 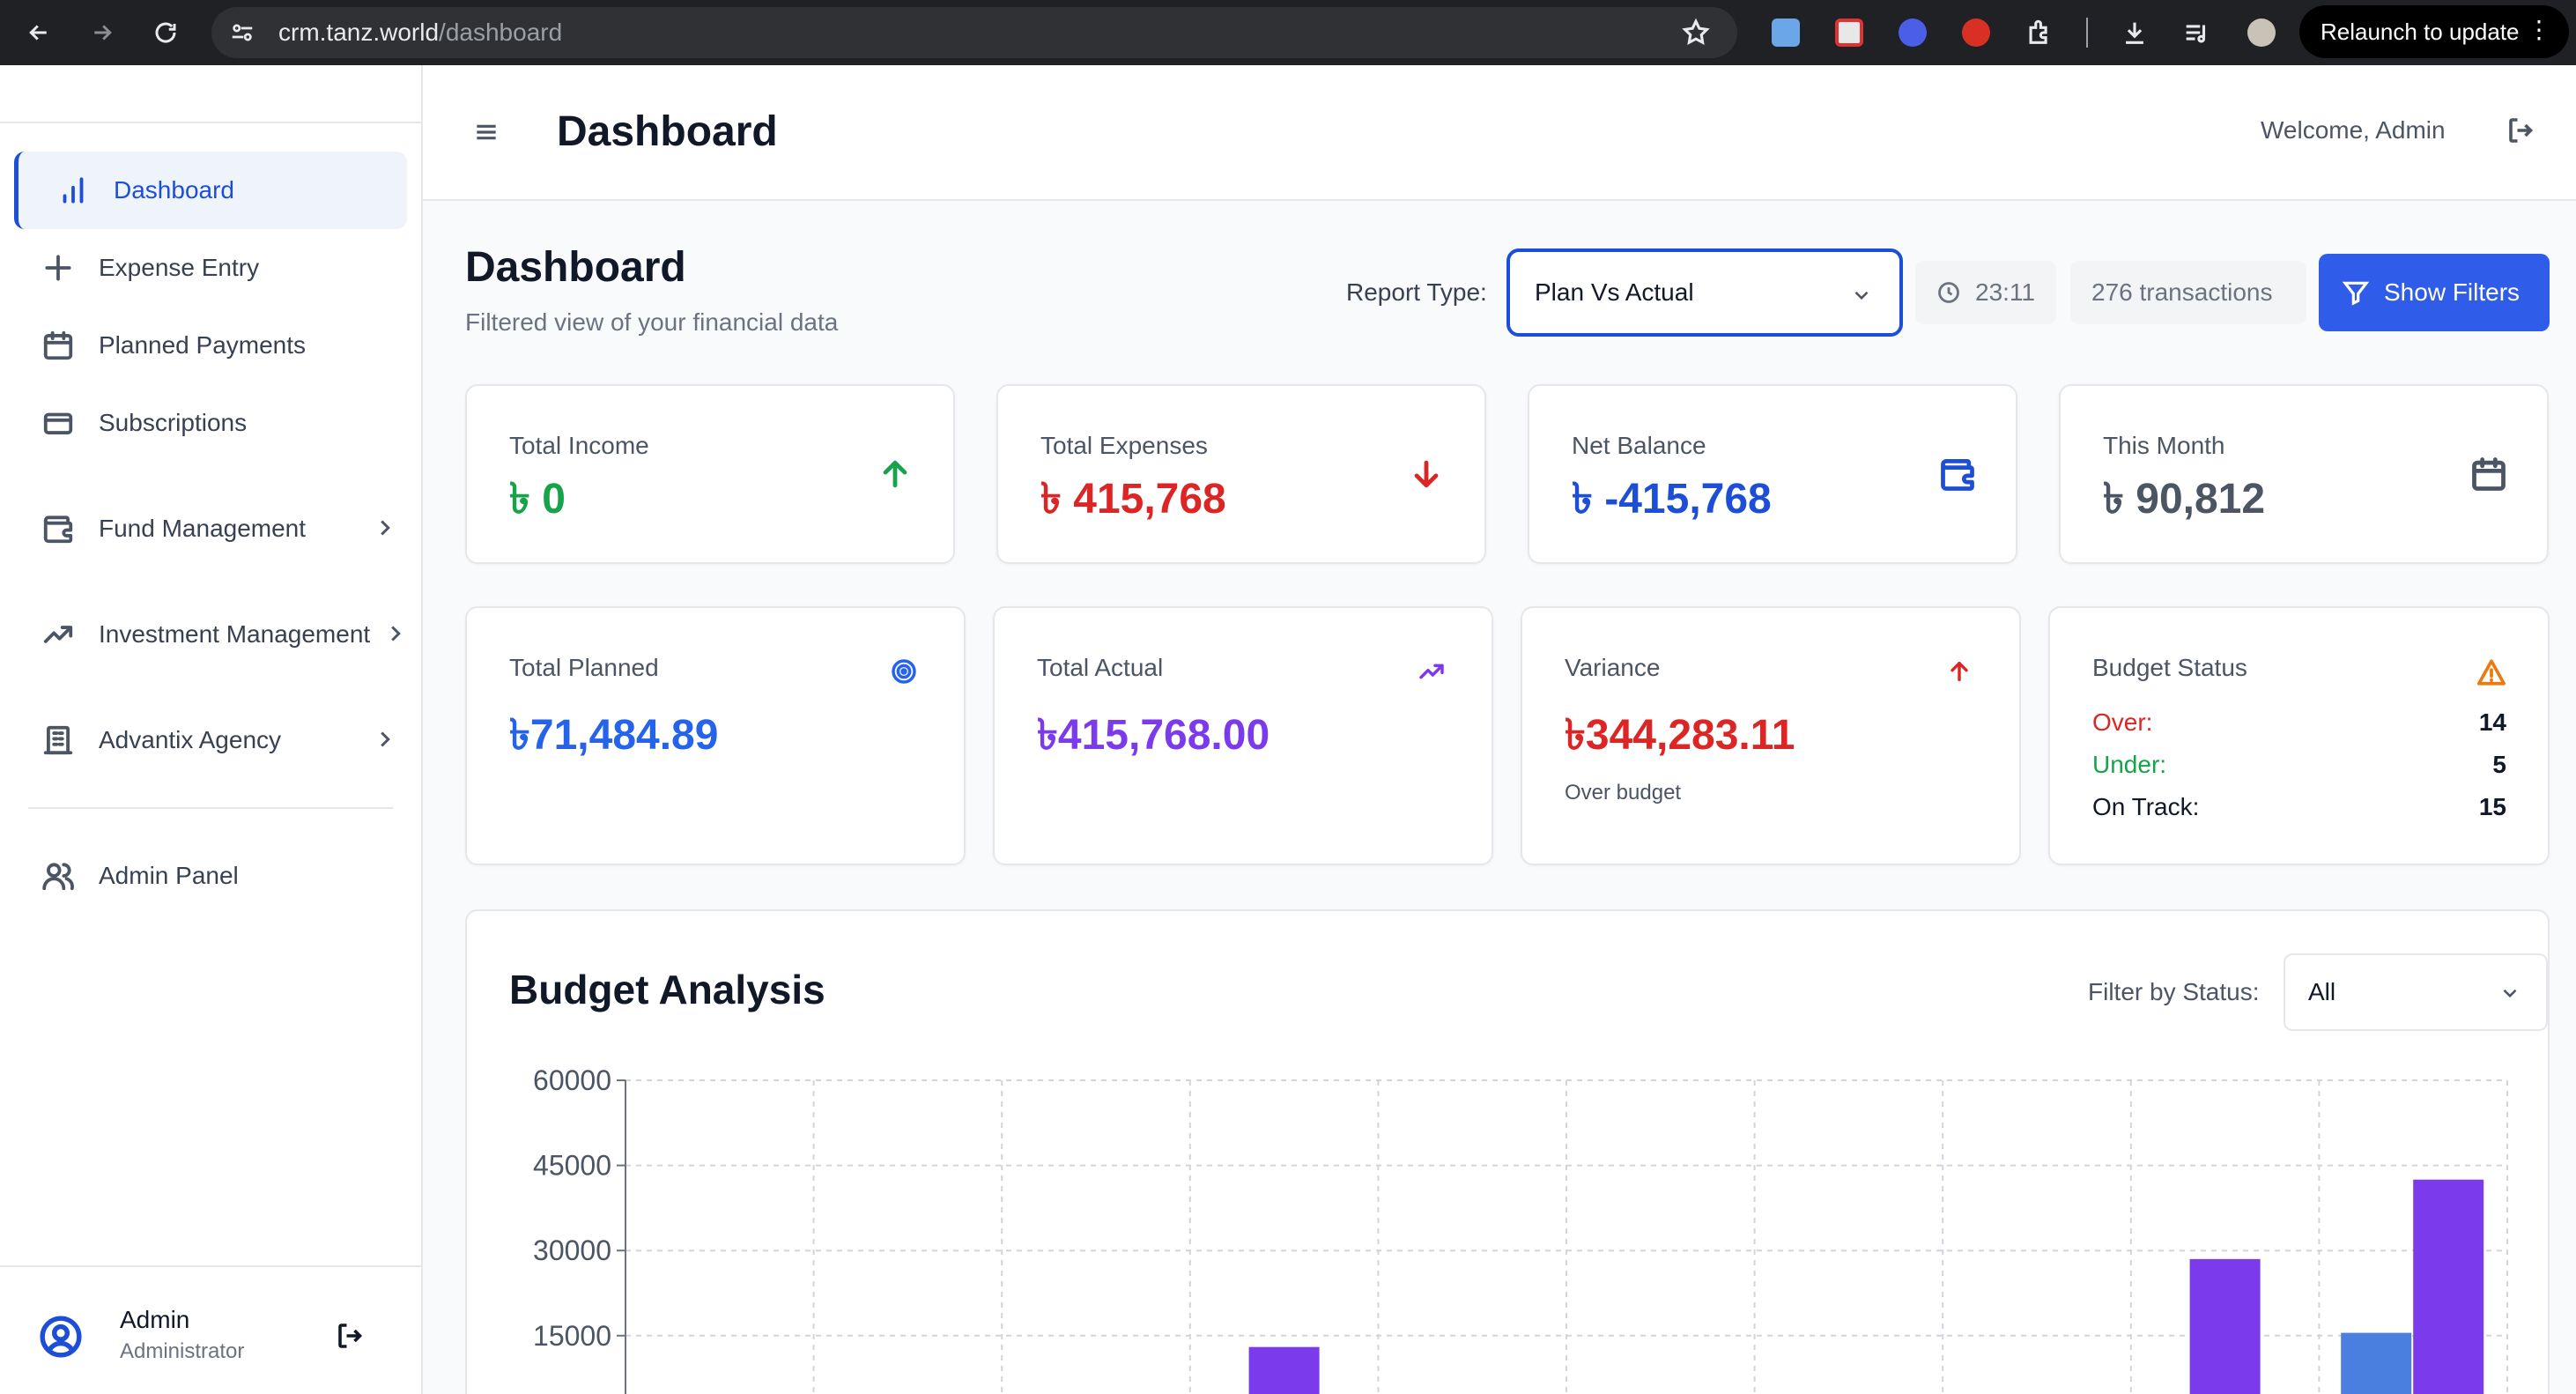 I want to click on user-role: Administrator, so click(x=182, y=1351).